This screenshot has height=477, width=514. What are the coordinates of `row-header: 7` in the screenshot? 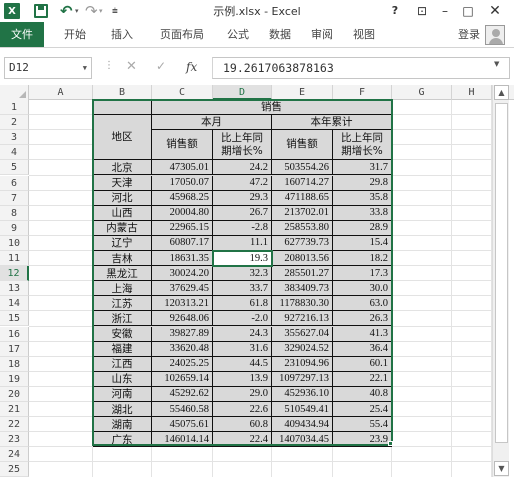 It's located at (14, 198).